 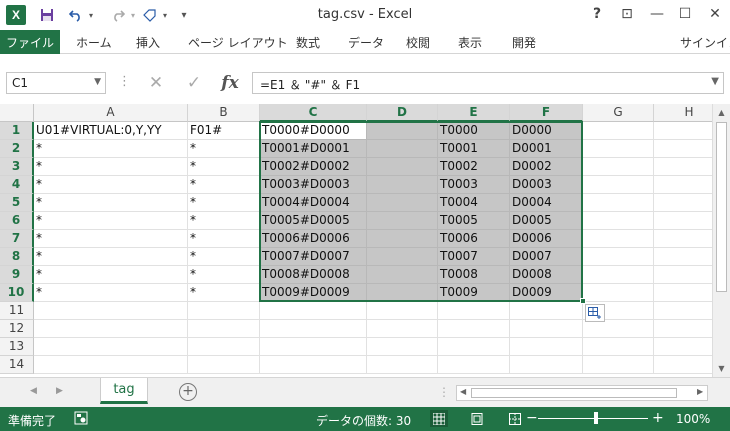 I want to click on horizontal-scroll-thumb, so click(x=574, y=393).